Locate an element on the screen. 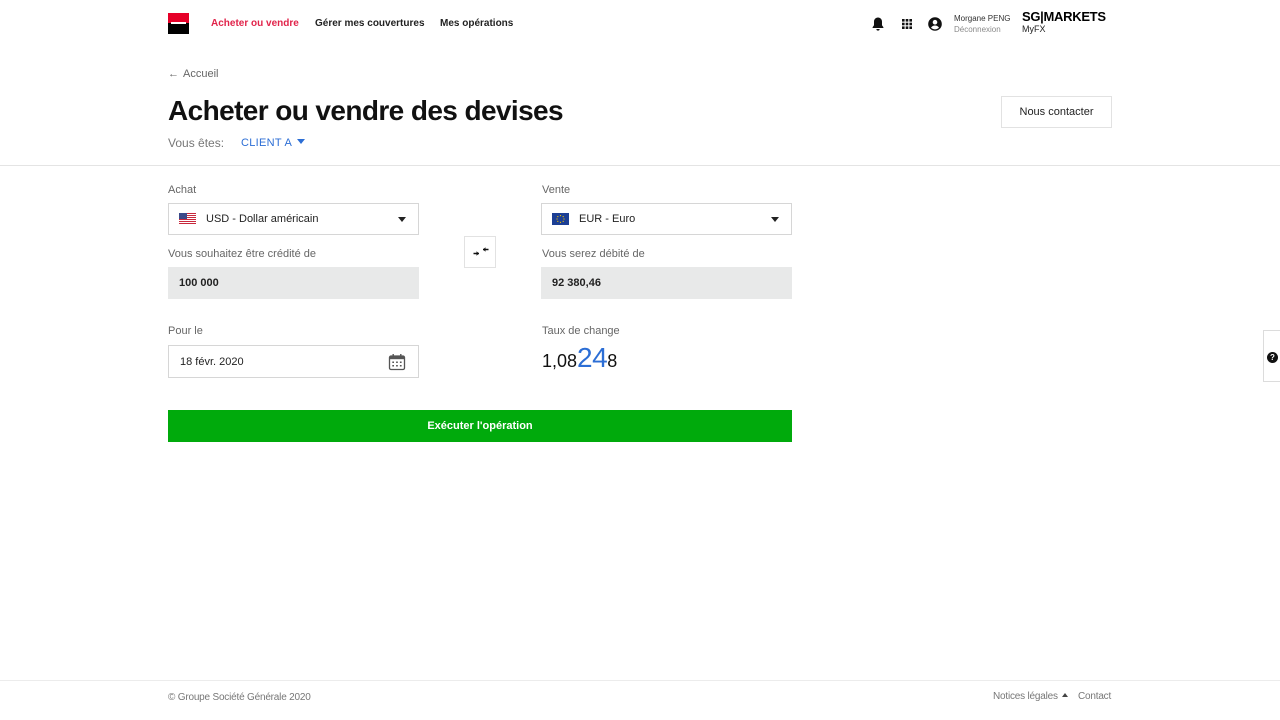 The width and height of the screenshot is (1280, 720). logo-white-bar is located at coordinates (178, 23).